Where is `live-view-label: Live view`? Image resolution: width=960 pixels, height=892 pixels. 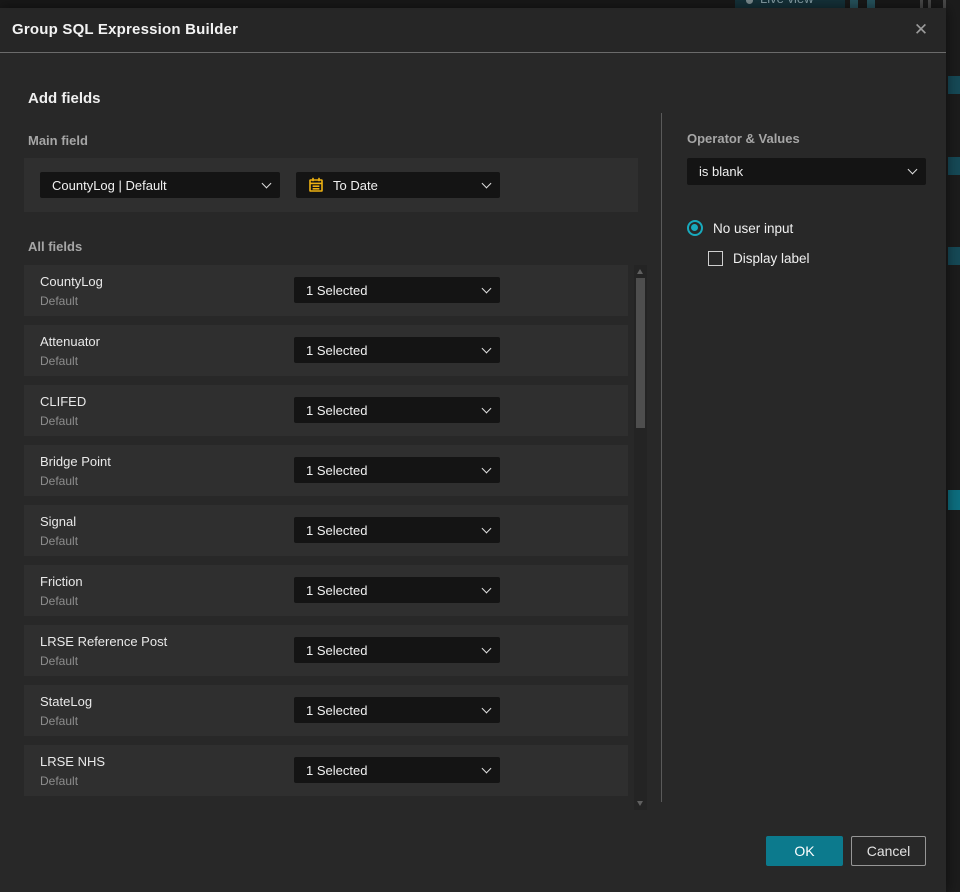 live-view-label: Live view is located at coordinates (786, 3).